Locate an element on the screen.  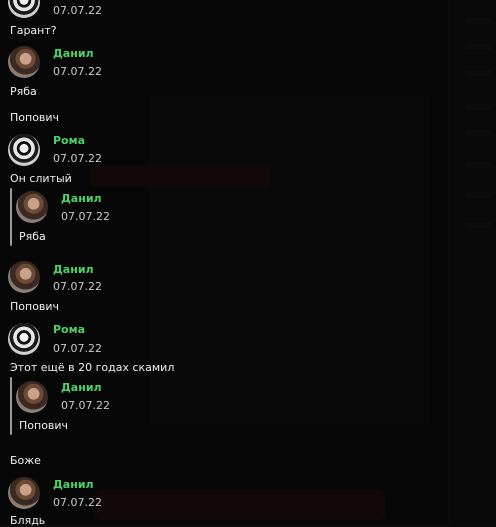
message-text: Он слитый is located at coordinates (41, 178).